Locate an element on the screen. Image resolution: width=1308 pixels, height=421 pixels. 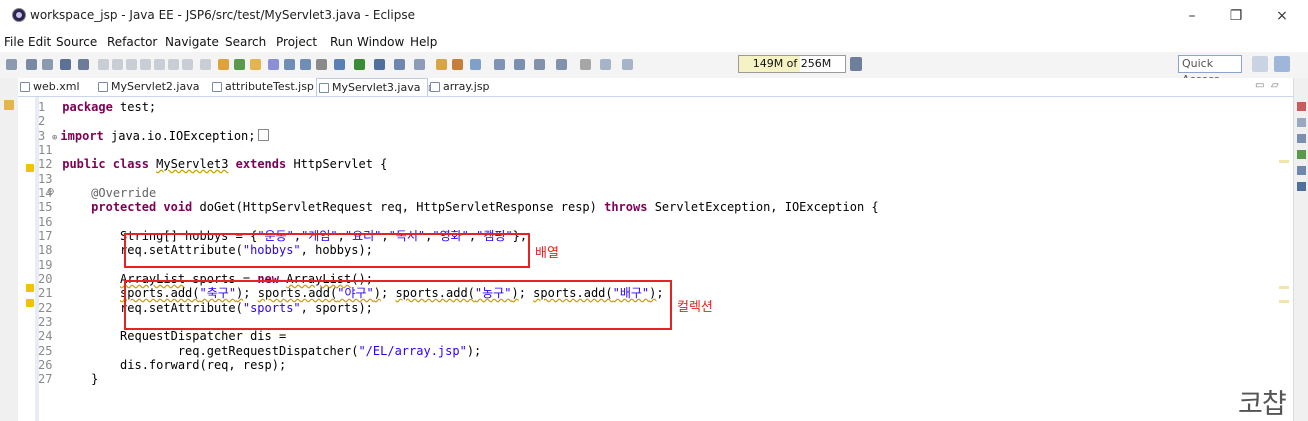
web-browser-icon is located at coordinates (499, 64).